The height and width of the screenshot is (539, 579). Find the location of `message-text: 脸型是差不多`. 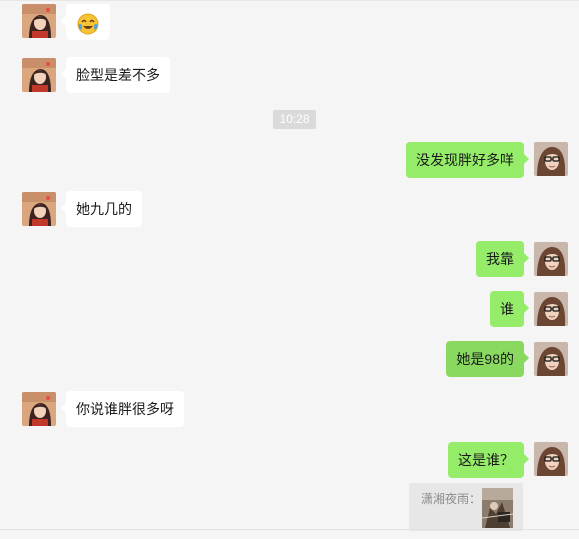

message-text: 脸型是差不多 is located at coordinates (118, 75).